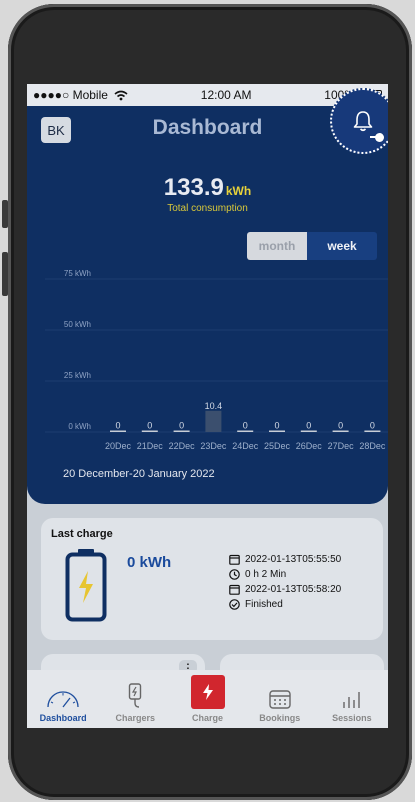  I want to click on bar-chart-icon, so click(351, 700).